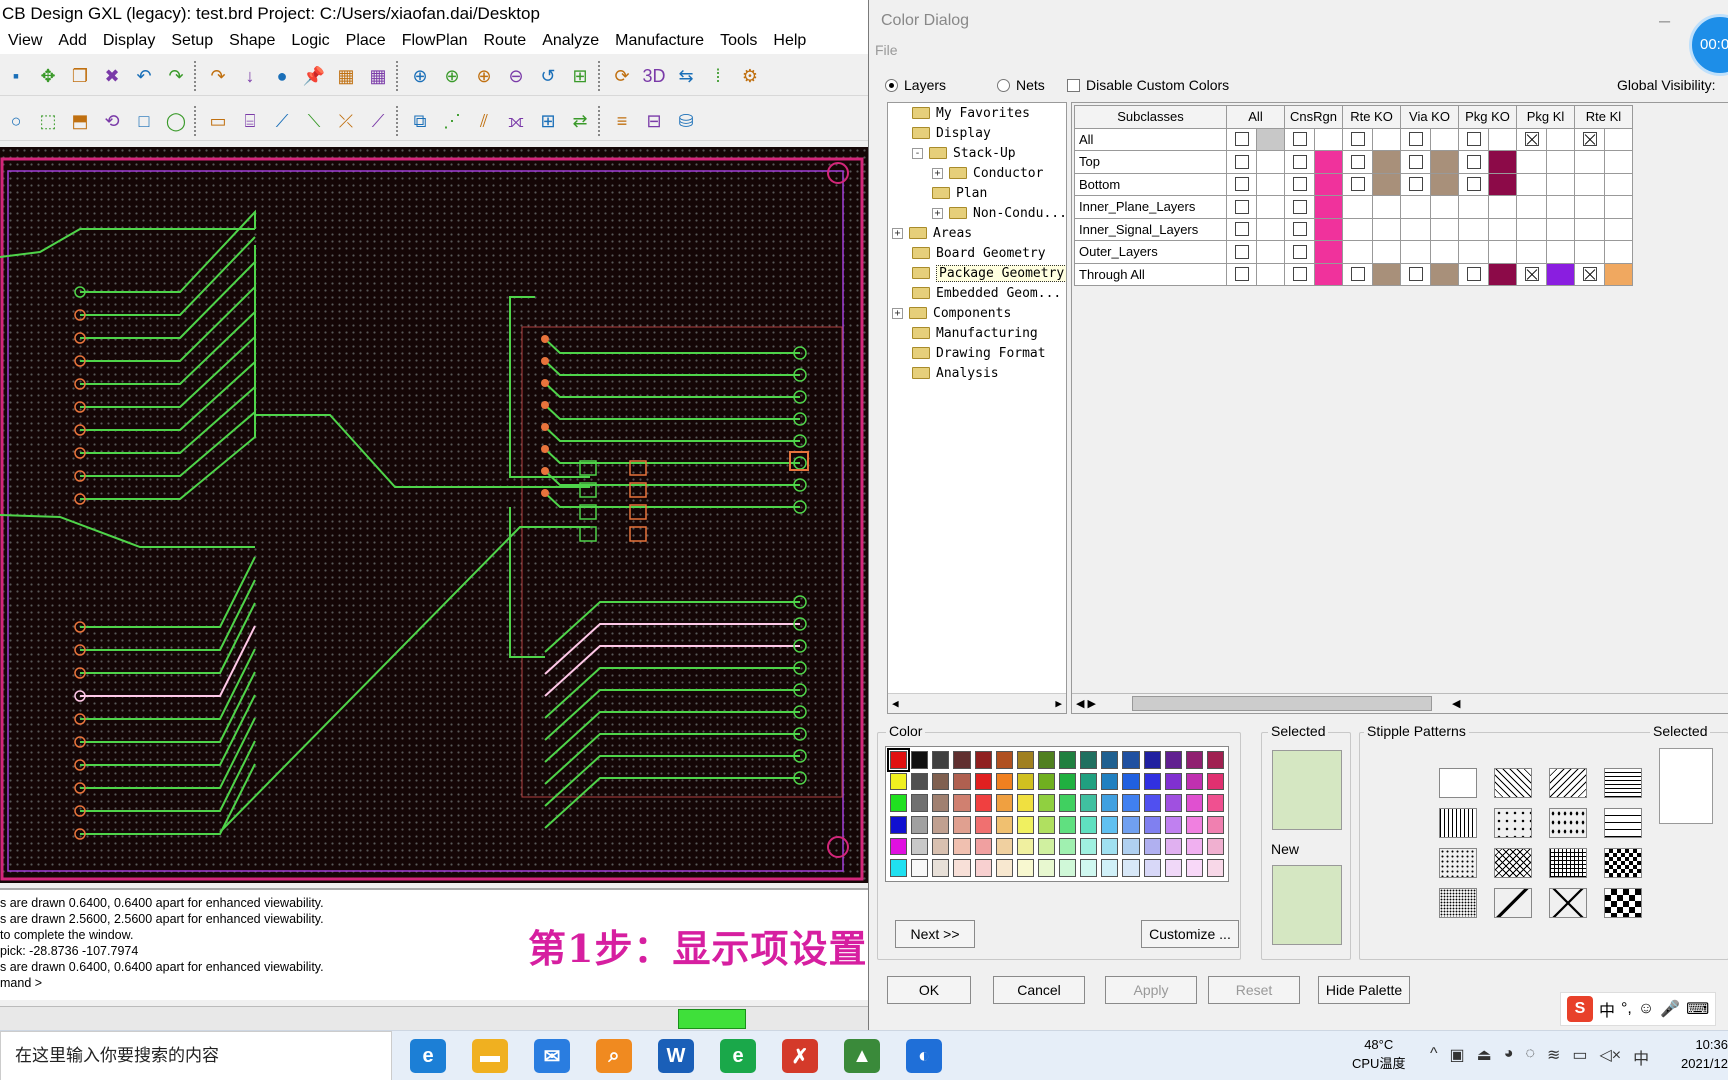 The width and height of the screenshot is (1728, 1080). I want to click on diag-right-pattern, so click(1568, 783).